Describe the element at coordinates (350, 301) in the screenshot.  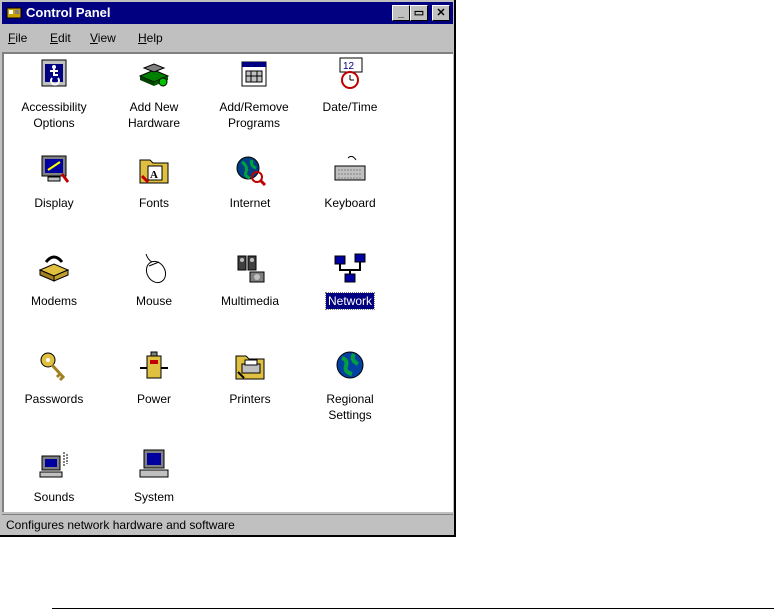
I see `item-label: Network` at that location.